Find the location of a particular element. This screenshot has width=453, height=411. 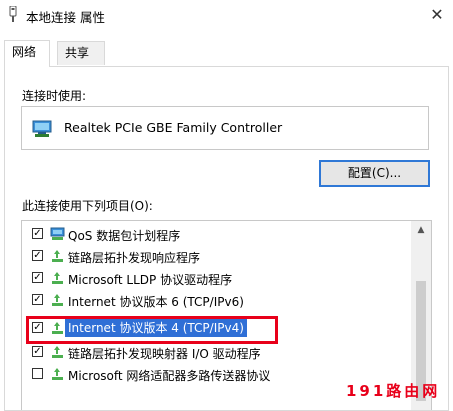

item-label-lldp-driver: Microsoft LLDP 协议驱动程序 is located at coordinates (150, 280).